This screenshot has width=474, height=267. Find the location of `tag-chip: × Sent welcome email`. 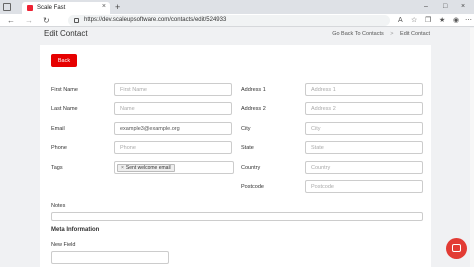

tag-chip: × Sent welcome email is located at coordinates (146, 168).